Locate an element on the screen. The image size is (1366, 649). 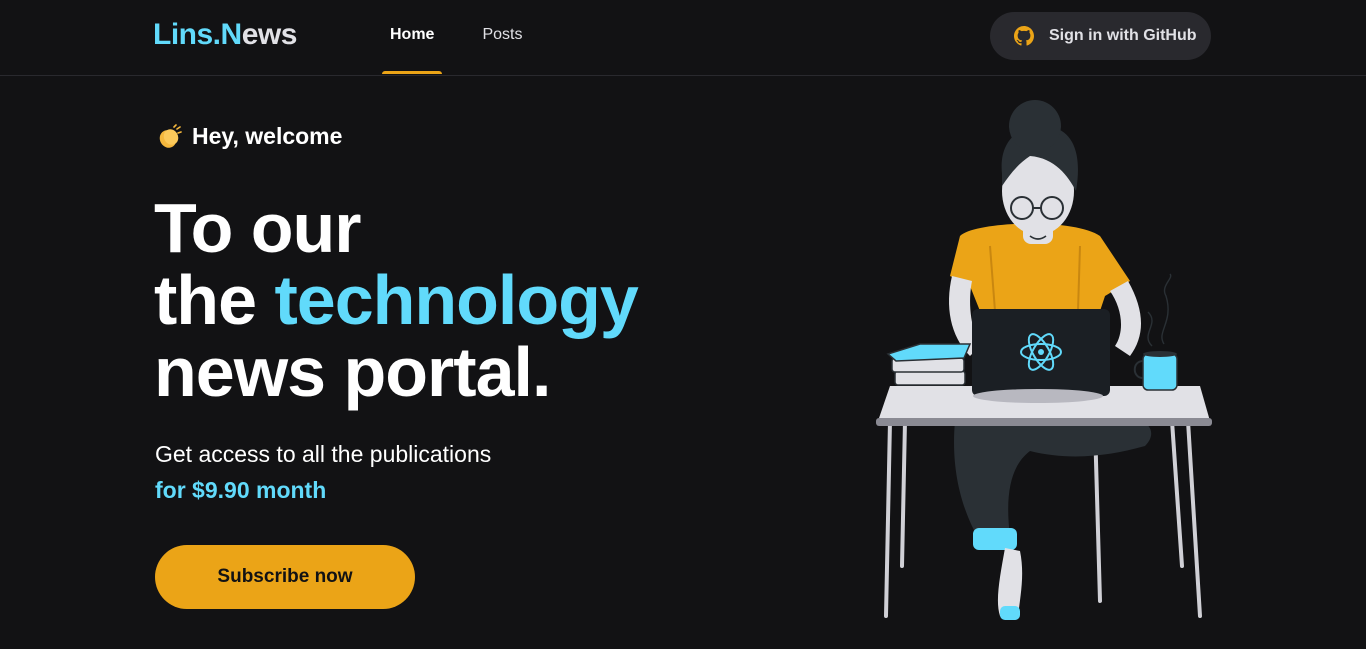
main-nav: Home Posts is located at coordinates (456, 38).